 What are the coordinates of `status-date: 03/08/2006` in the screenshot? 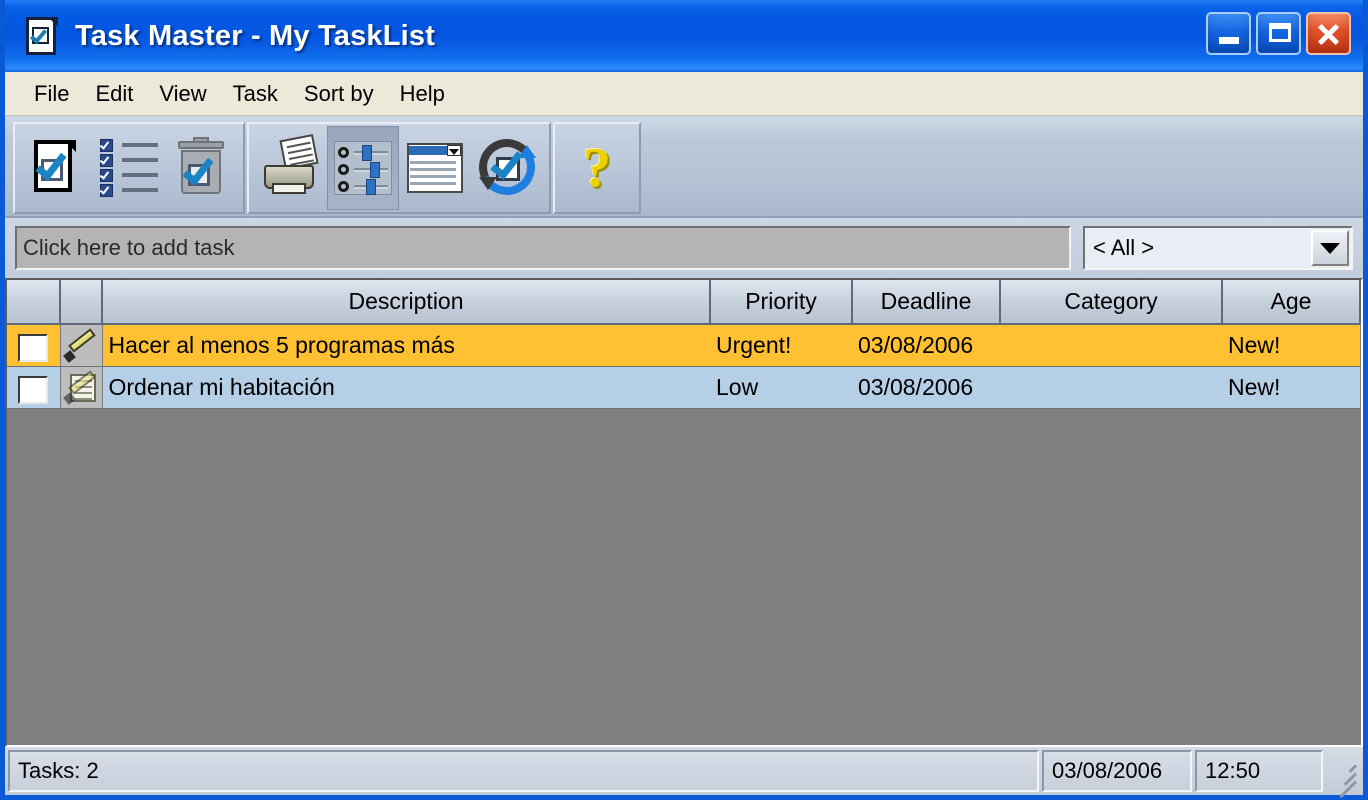 It's located at (1117, 771).